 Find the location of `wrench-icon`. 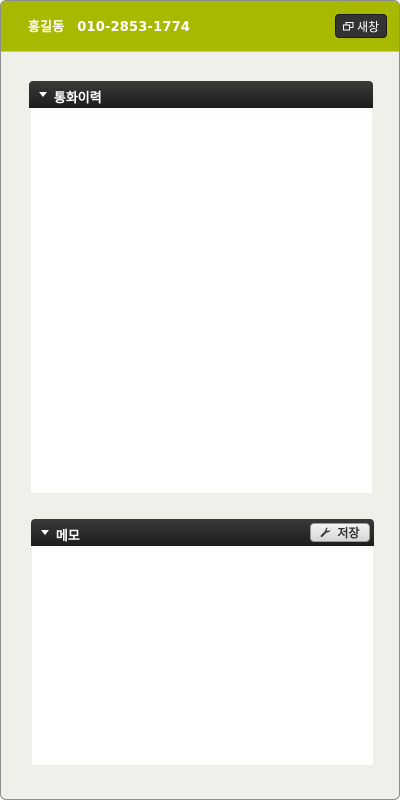

wrench-icon is located at coordinates (326, 532).